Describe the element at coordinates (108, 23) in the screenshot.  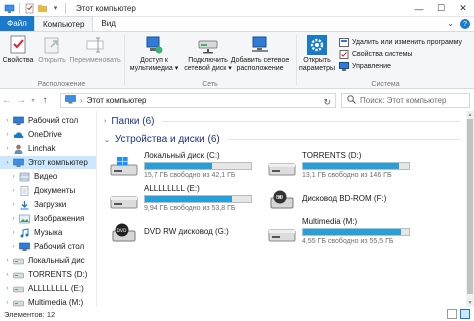
I see `tab-view: Вид` at that location.